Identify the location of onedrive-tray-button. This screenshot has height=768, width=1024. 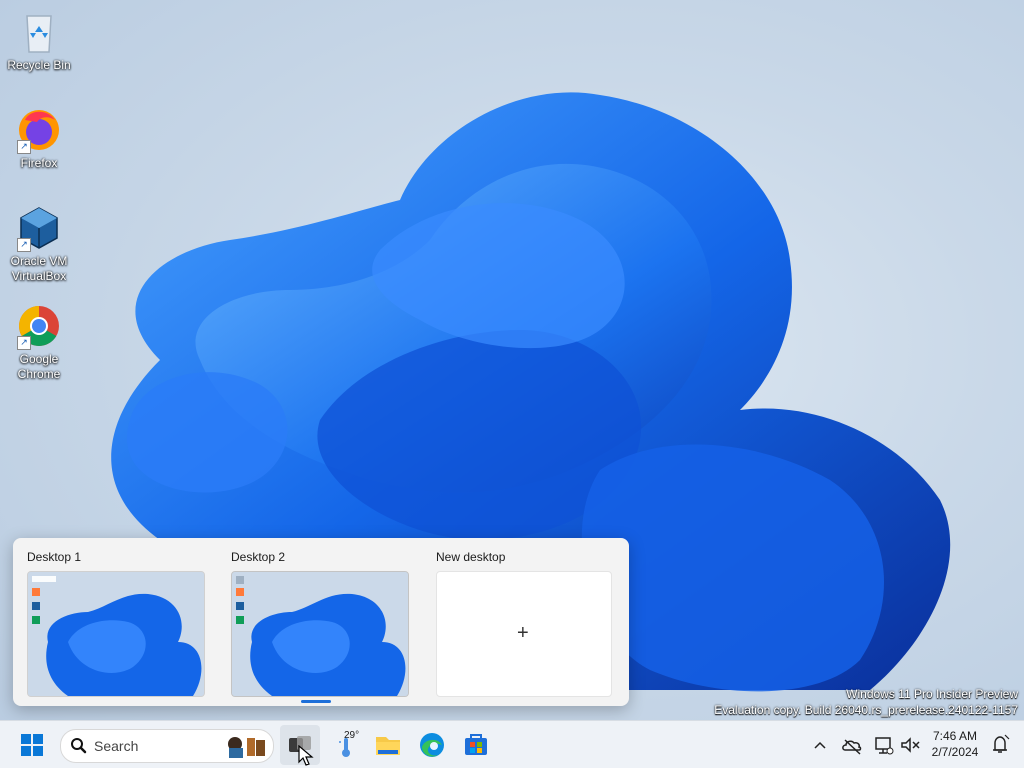
(852, 744).